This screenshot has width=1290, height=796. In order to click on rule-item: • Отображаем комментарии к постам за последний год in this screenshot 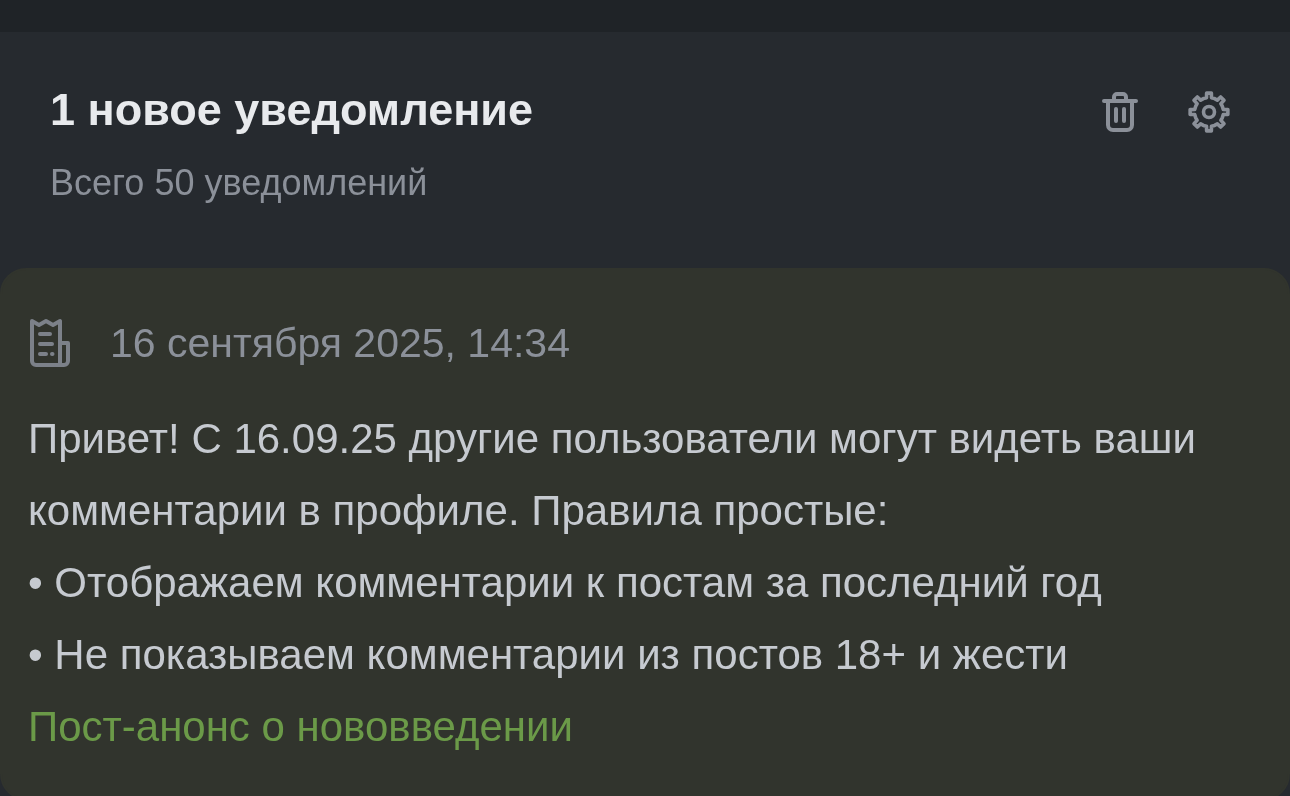, I will do `click(565, 583)`.